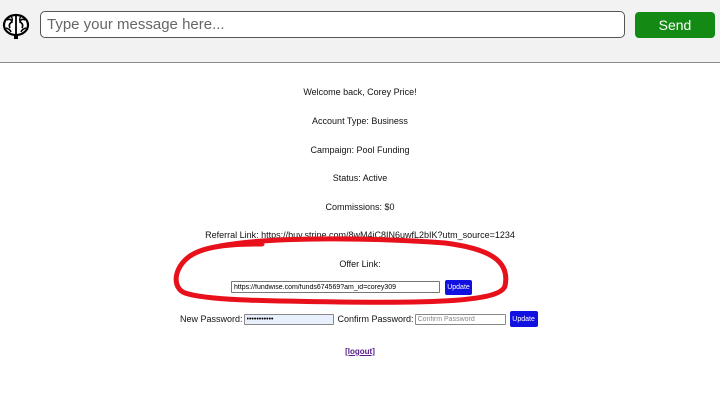 This screenshot has width=720, height=394. I want to click on offer-link-input, so click(335, 287).